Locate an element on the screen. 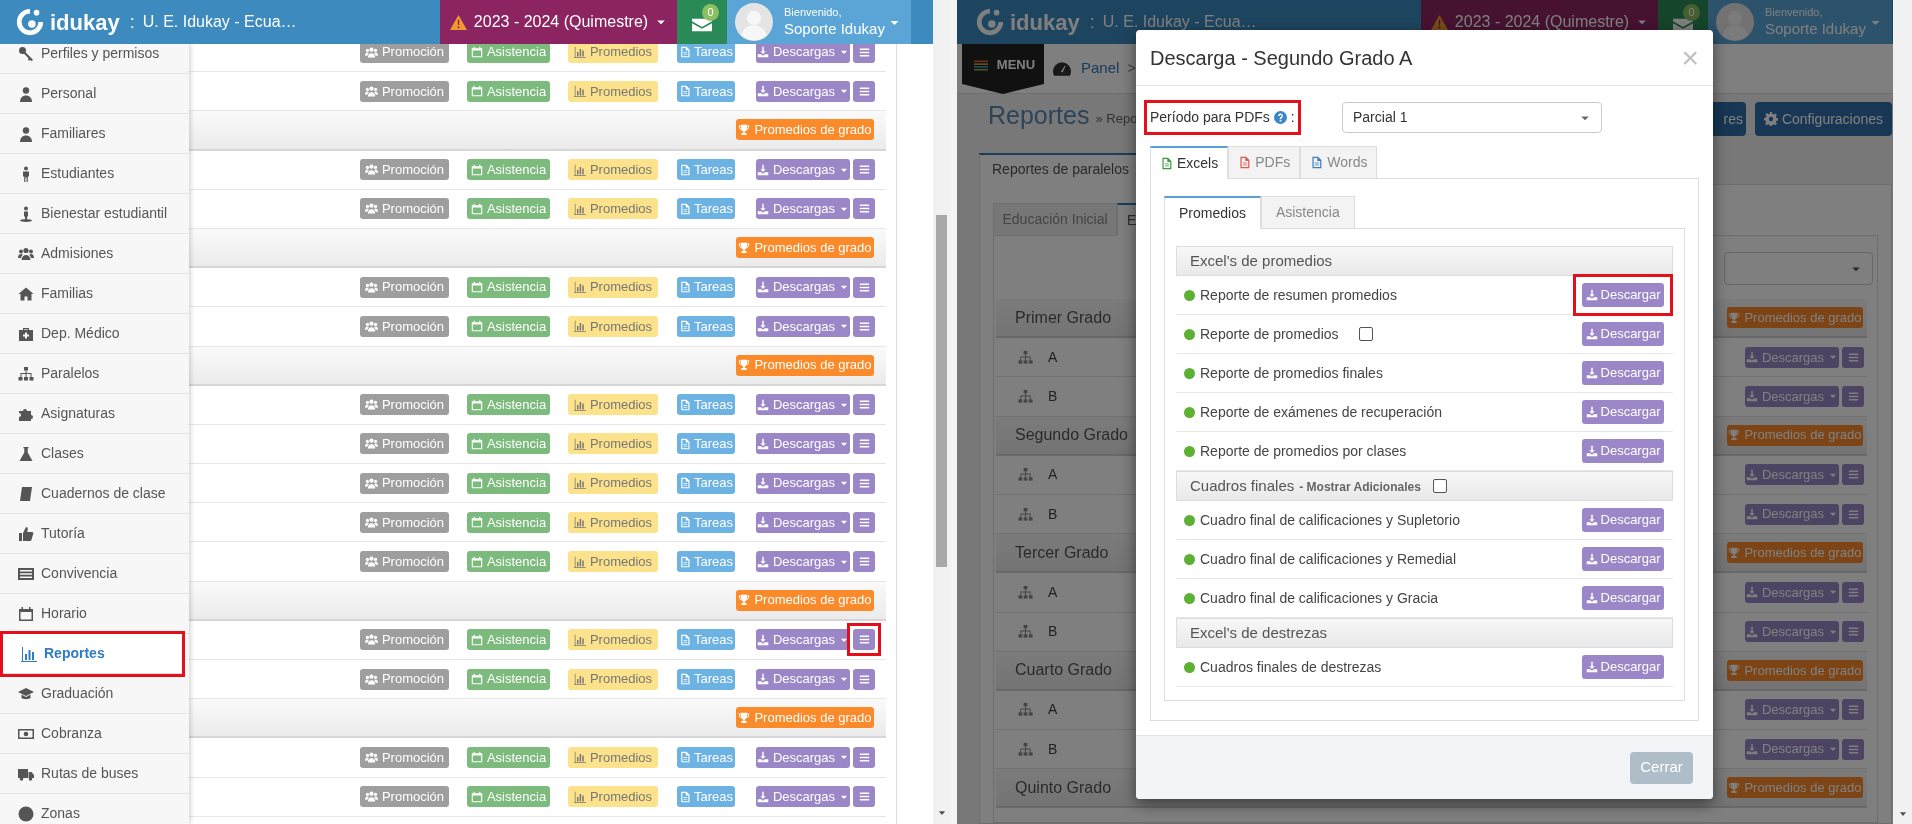 The image size is (1912, 824). close-button: × is located at coordinates (1690, 57).